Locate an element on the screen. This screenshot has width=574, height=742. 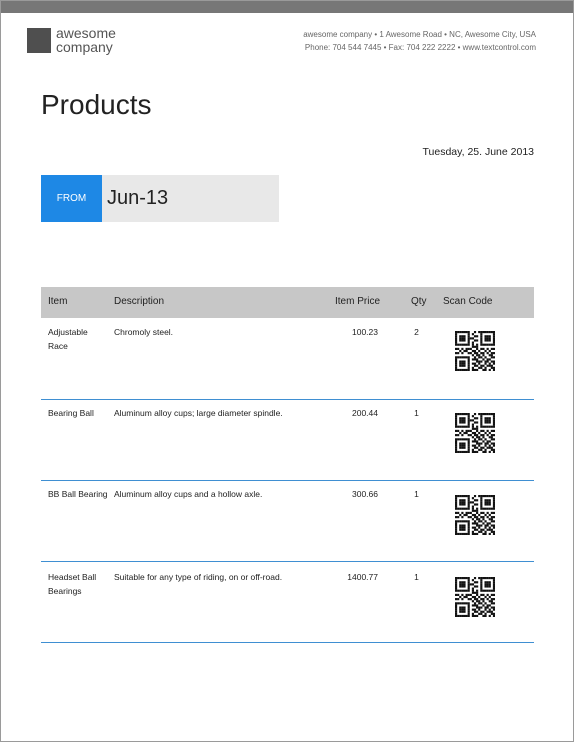
cell-item-price: 1400.77 is located at coordinates (362, 577).